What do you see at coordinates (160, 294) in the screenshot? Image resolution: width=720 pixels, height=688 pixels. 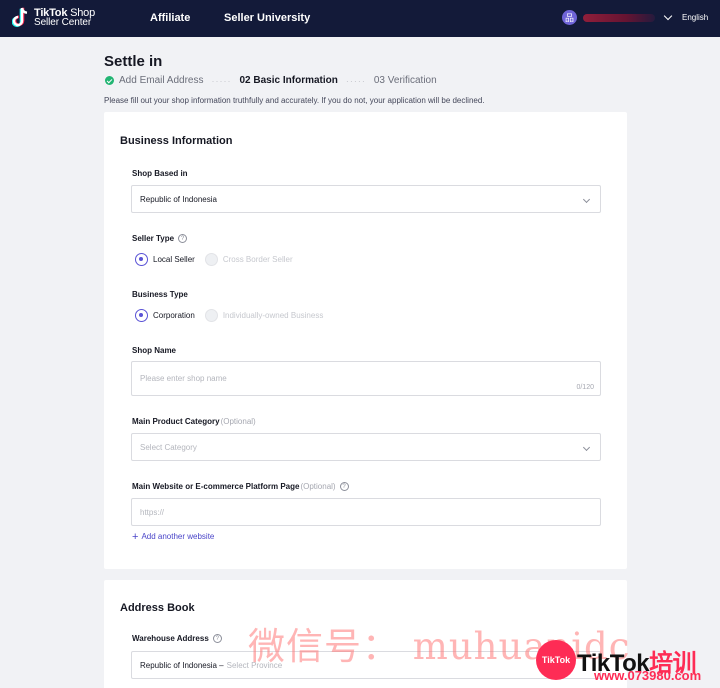 I see `business-type-label: Business Type` at bounding box center [160, 294].